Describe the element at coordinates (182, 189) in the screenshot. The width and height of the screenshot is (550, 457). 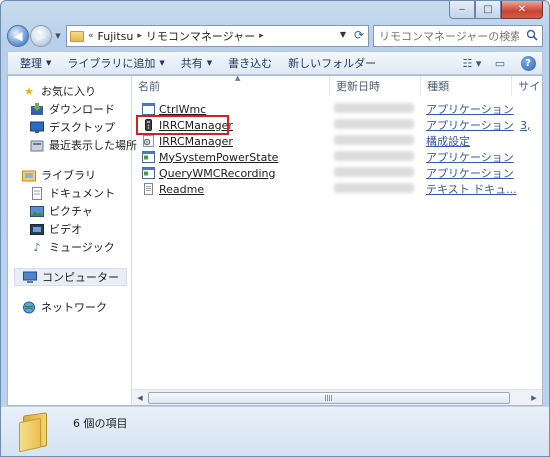
I see `file-name: Readme` at that location.